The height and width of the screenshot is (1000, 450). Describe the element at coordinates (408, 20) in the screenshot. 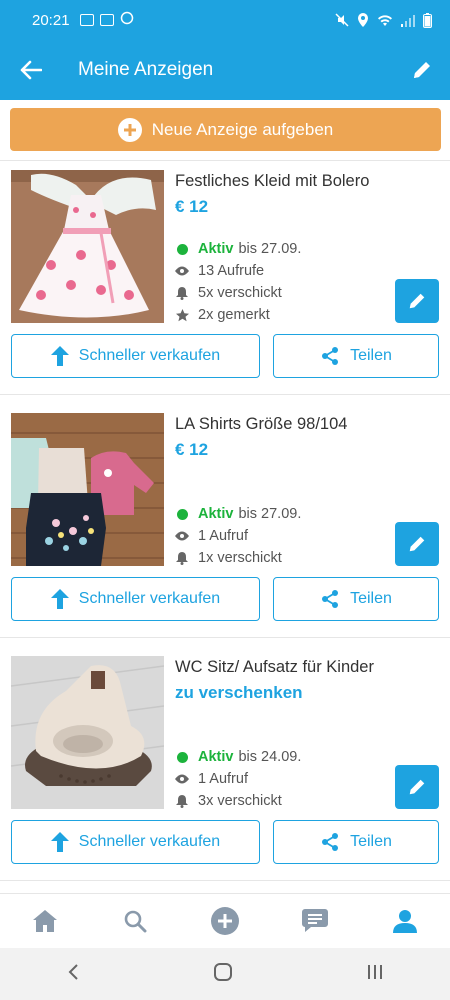

I see `signal-icon` at that location.